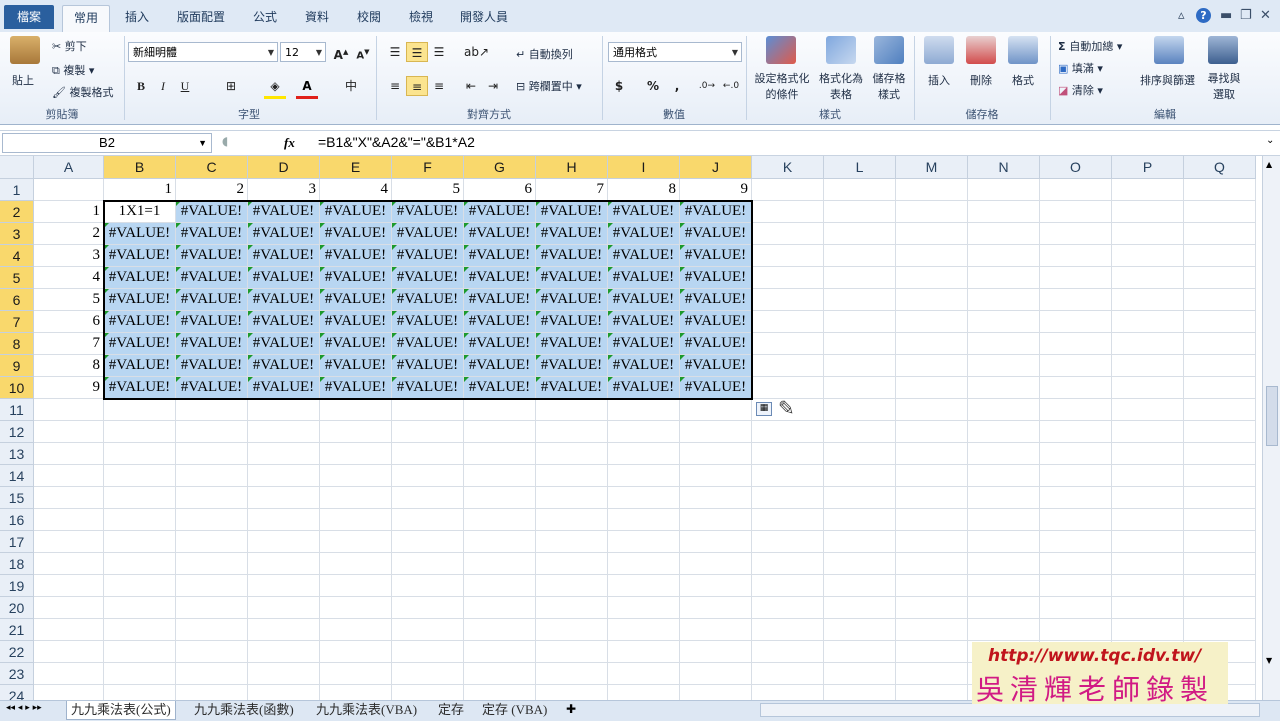  I want to click on sheet-tab-4: 定存, so click(451, 710).